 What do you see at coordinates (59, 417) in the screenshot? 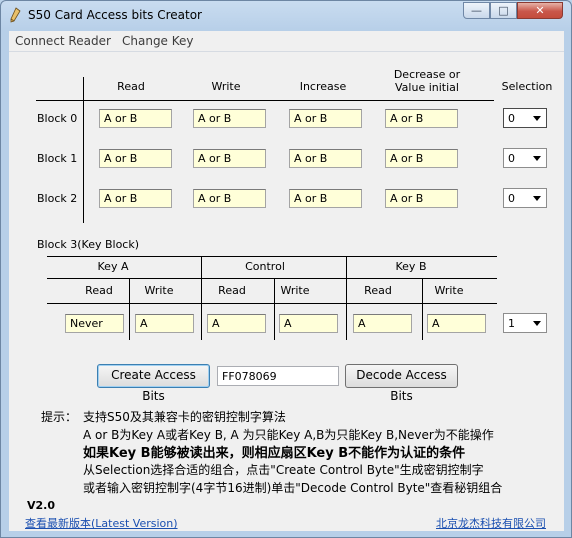
I see `tip-heading: 提示：` at bounding box center [59, 417].